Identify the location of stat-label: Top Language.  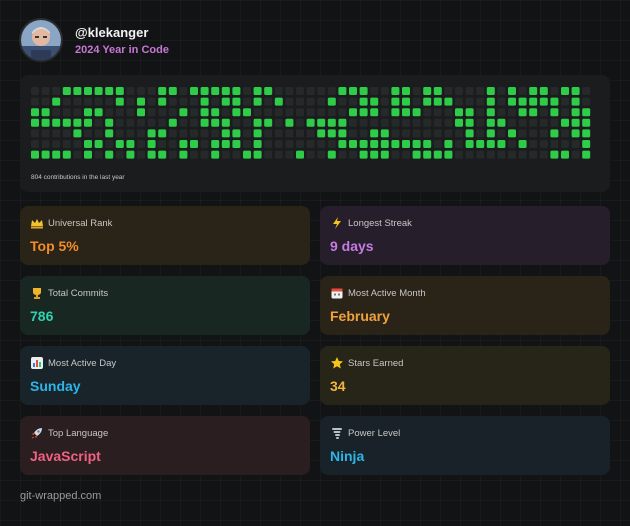
(78, 433).